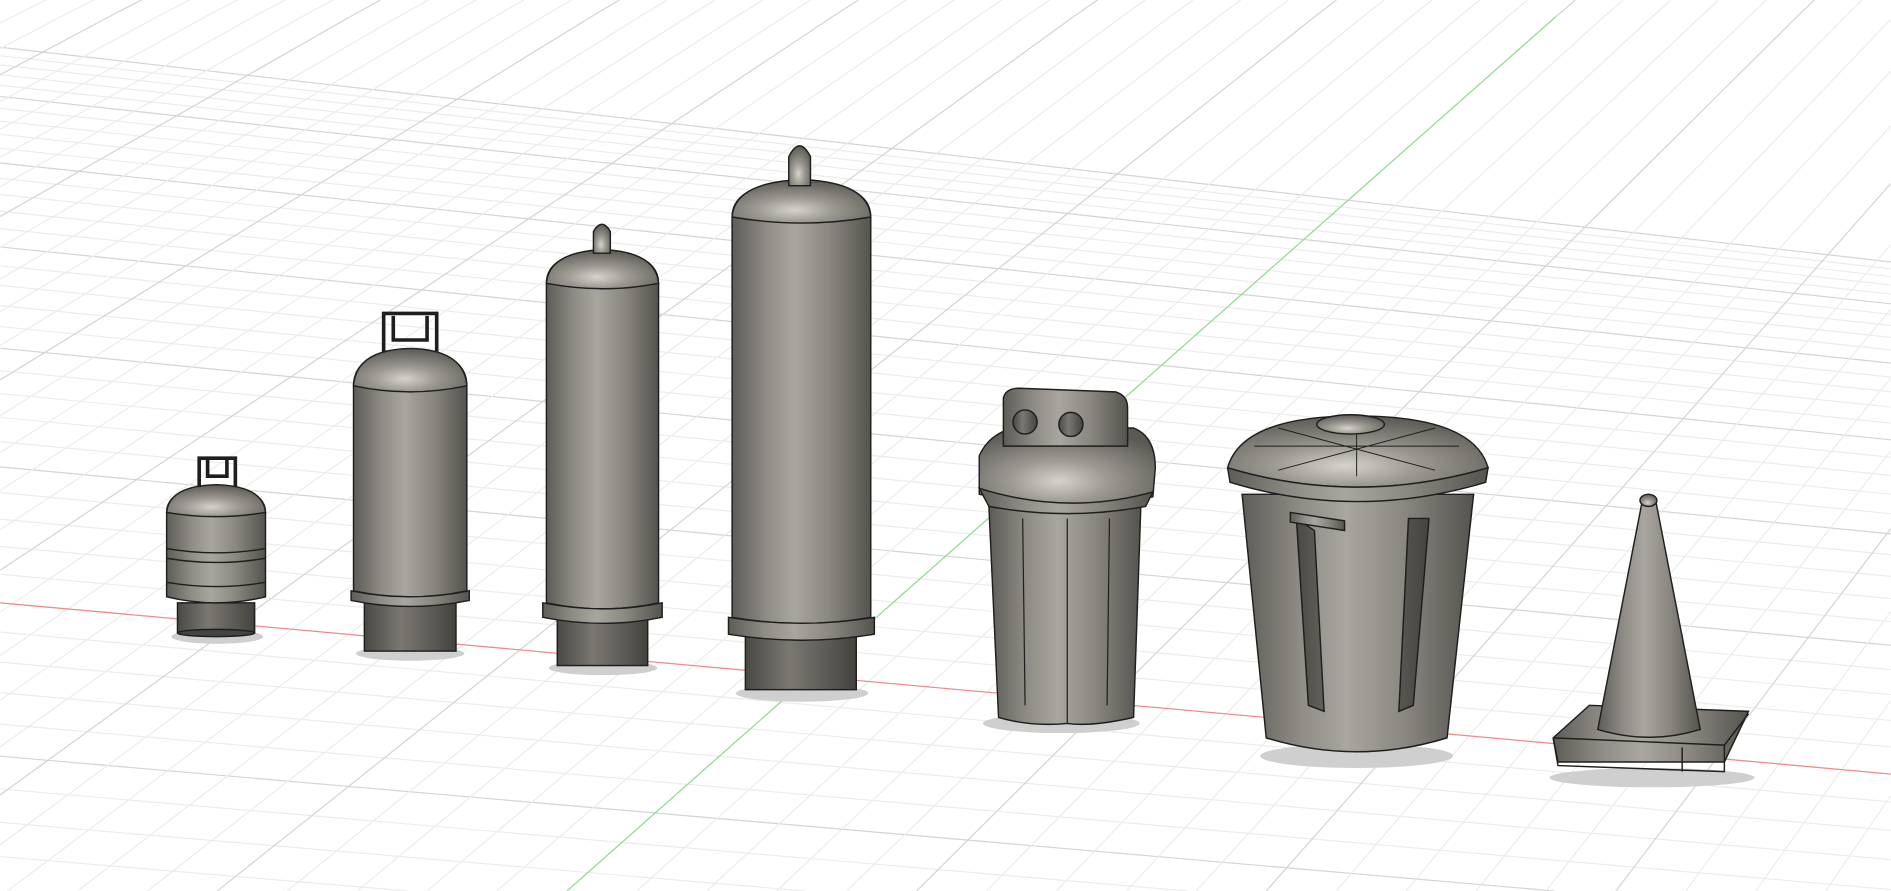 This screenshot has width=1891, height=891. I want to click on propane-tank-medium, so click(410, 486).